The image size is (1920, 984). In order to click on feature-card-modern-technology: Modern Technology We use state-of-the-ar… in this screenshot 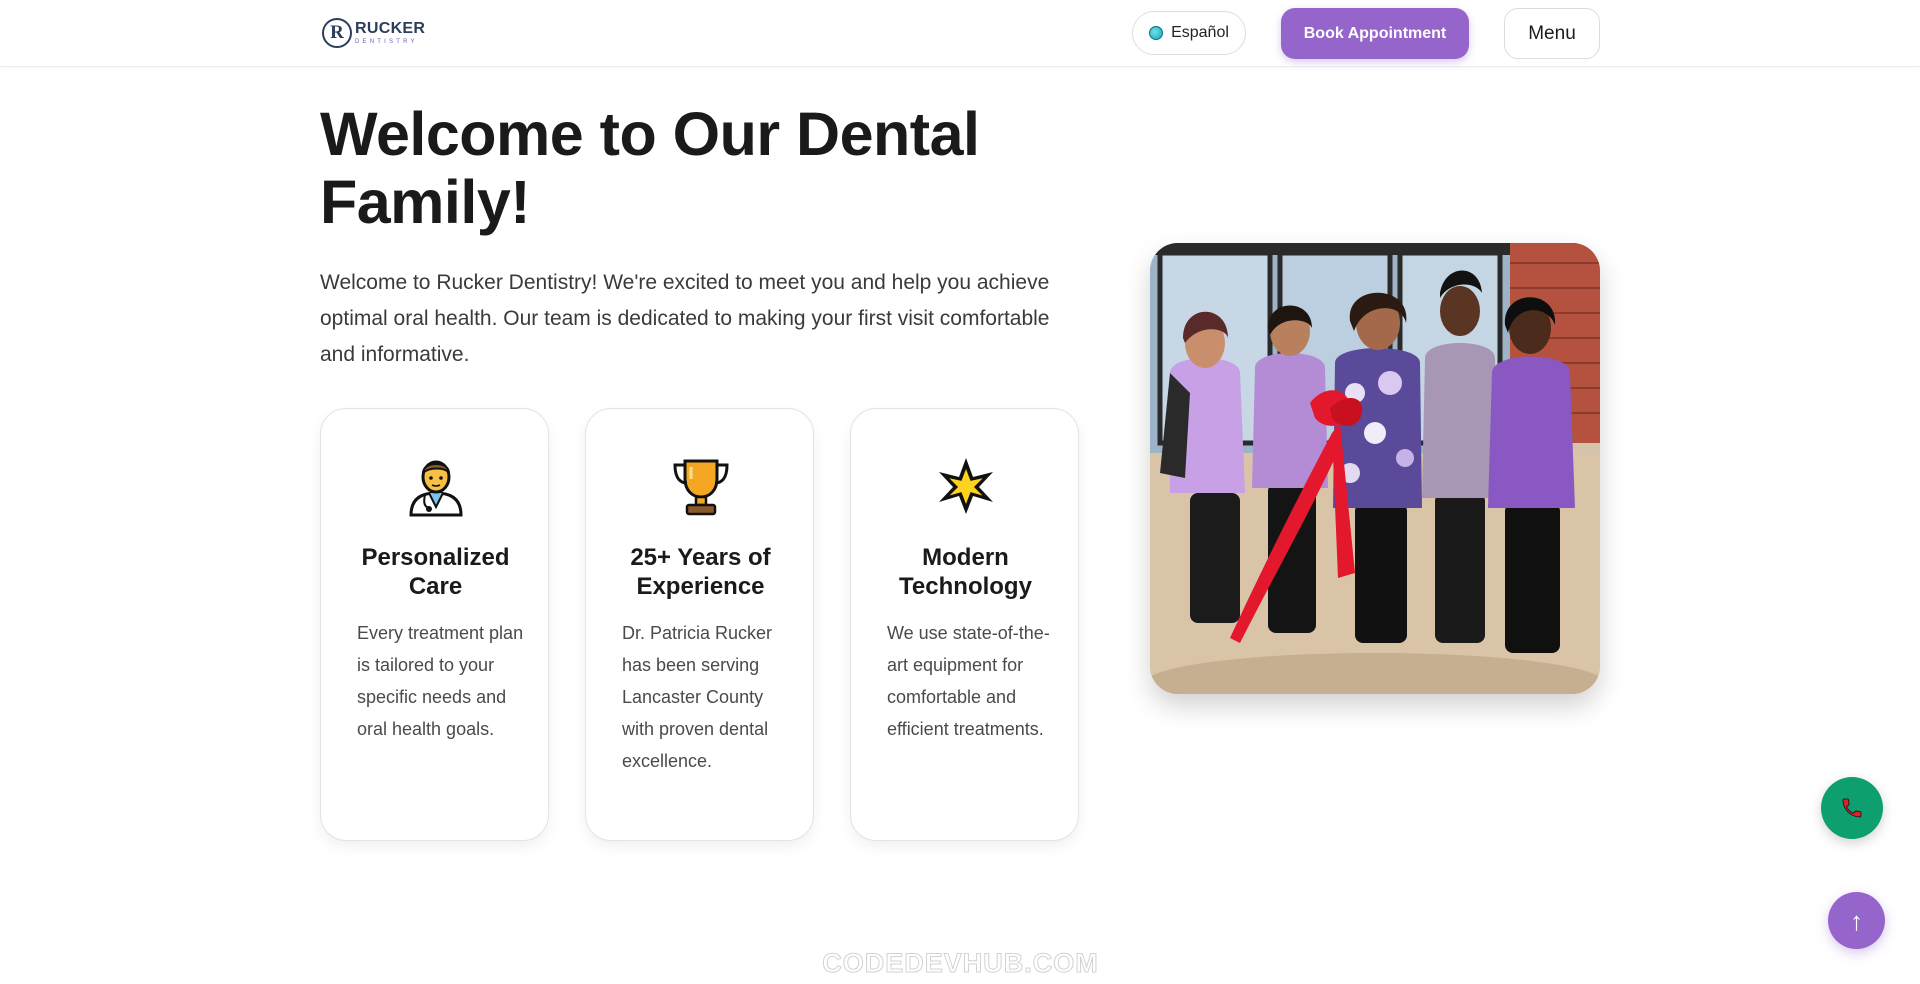, I will do `click(964, 624)`.